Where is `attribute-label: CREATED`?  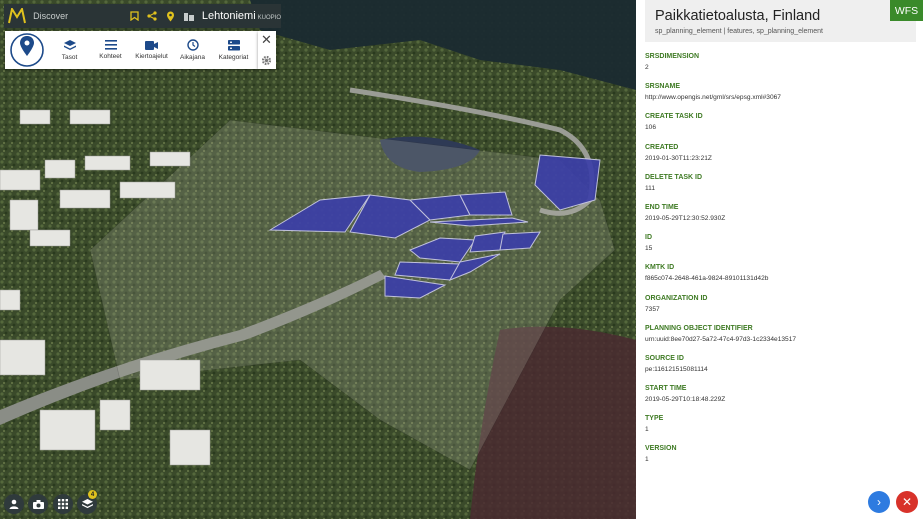
attribute-label: CREATED is located at coordinates (662, 147).